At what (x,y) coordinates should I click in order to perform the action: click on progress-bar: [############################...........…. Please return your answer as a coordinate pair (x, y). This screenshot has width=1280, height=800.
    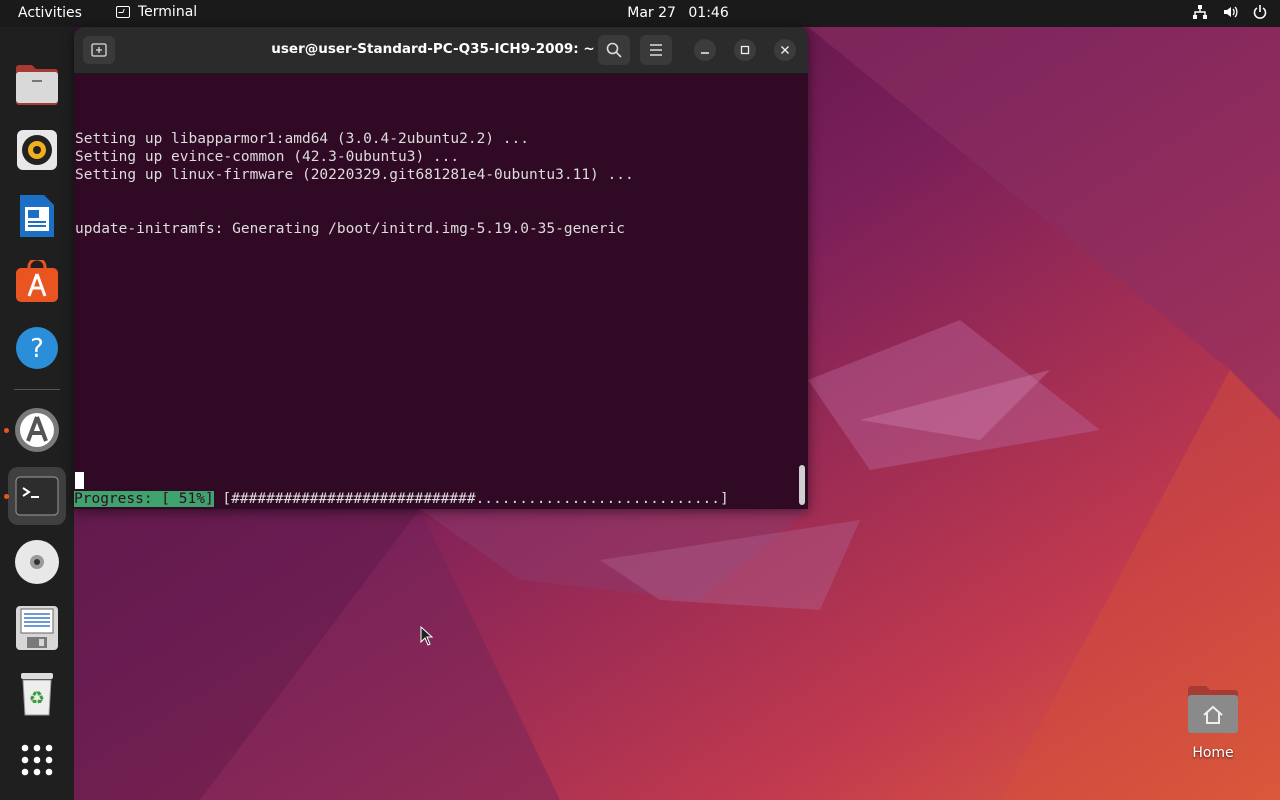
    Looking at the image, I should click on (471, 499).